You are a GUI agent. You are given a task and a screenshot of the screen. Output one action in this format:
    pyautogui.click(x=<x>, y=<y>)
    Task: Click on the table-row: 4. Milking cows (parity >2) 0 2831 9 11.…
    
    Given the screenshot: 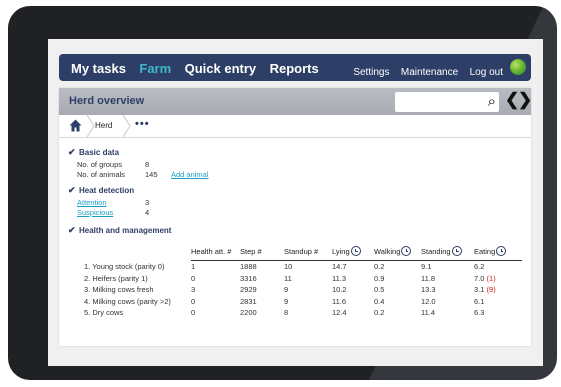 What is the action you would take?
    pyautogui.click(x=303, y=302)
    